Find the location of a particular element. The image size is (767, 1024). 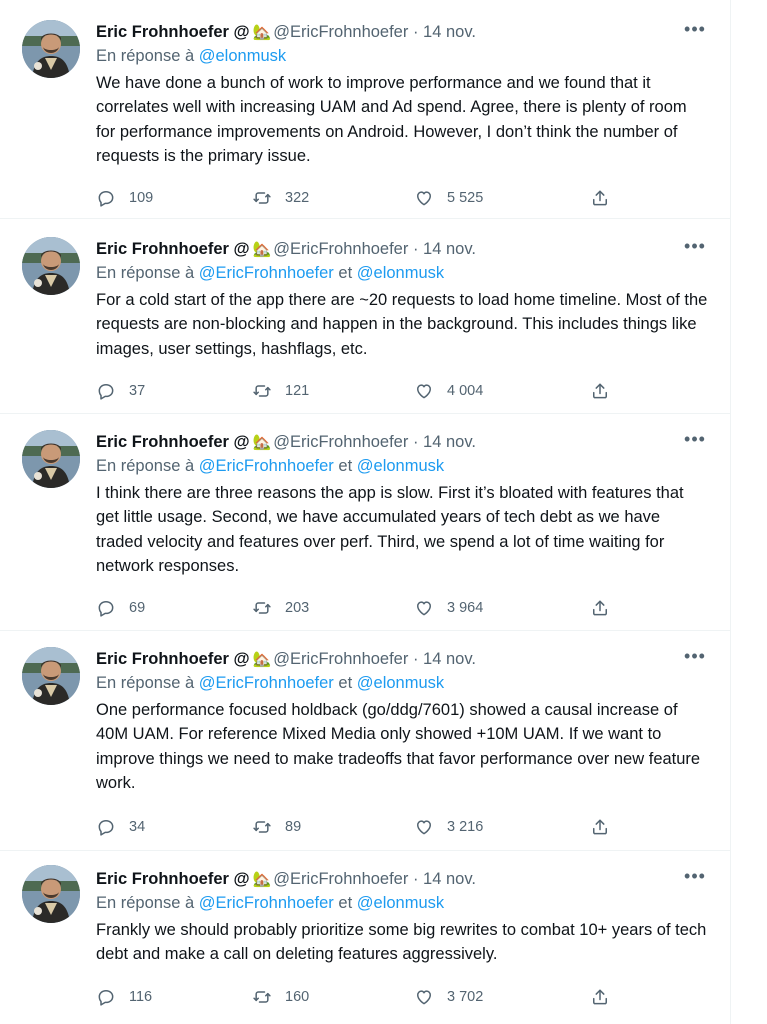

like-button: 5 525 is located at coordinates (448, 198).